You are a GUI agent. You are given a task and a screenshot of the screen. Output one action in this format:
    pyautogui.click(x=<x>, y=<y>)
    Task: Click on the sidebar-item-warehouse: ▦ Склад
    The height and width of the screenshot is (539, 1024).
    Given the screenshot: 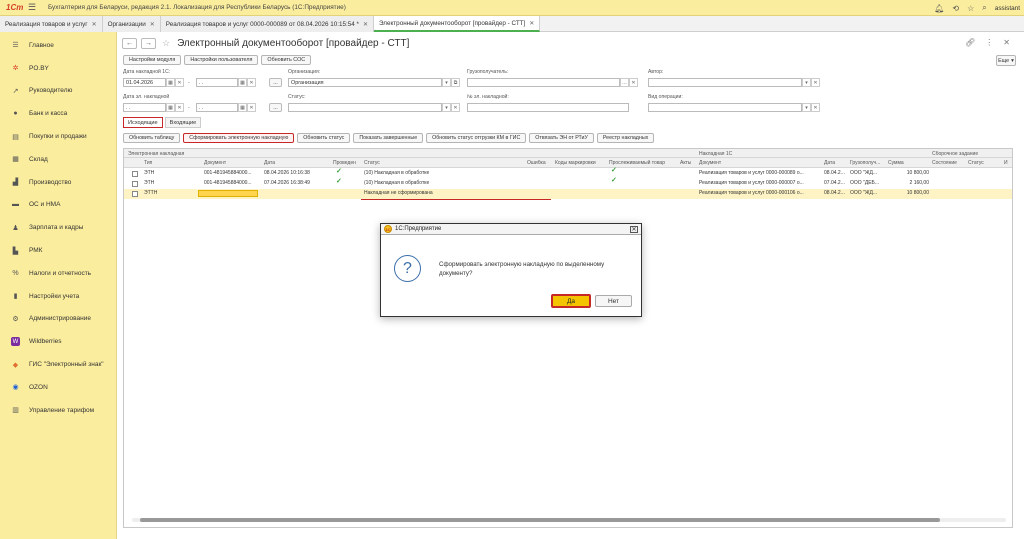 What is the action you would take?
    pyautogui.click(x=58, y=159)
    